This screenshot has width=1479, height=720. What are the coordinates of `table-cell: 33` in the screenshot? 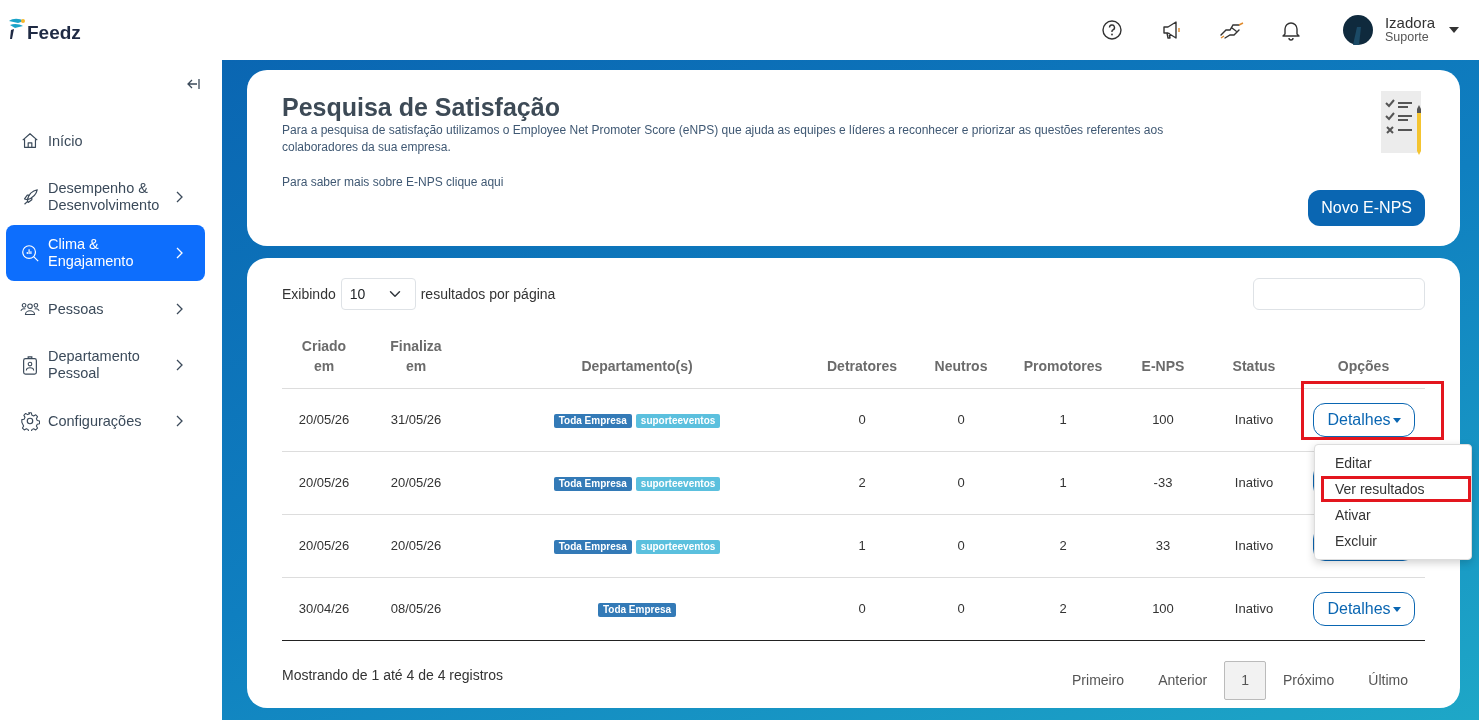 It's located at (1163, 546).